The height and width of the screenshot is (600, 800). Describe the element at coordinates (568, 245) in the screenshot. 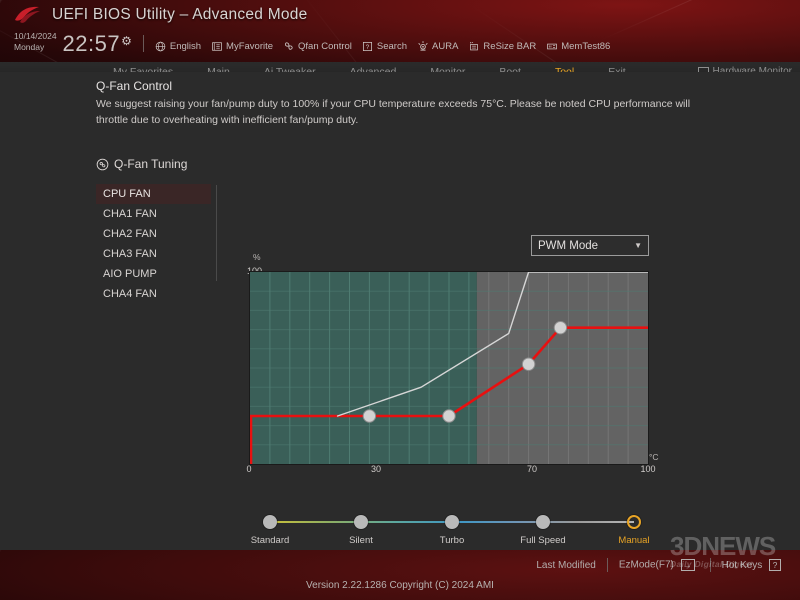

I see `fan-mode-value: PWM Mode` at that location.